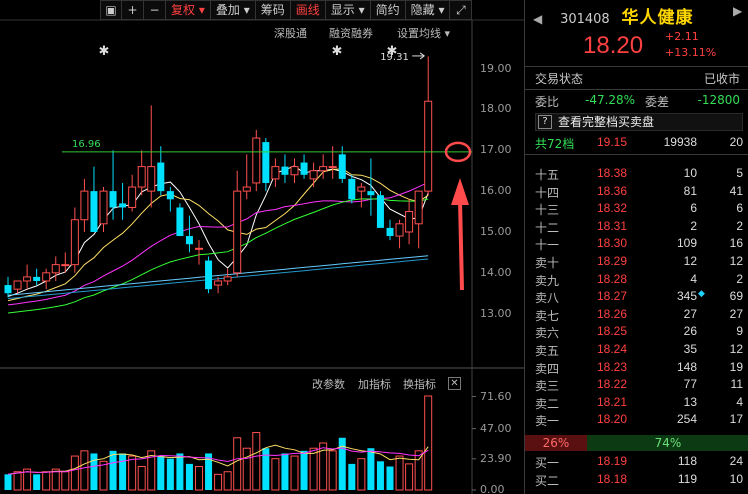 This screenshot has height=494, width=748. Describe the element at coordinates (612, 225) in the screenshot. I see `ask-level-price: 18.31` at that location.